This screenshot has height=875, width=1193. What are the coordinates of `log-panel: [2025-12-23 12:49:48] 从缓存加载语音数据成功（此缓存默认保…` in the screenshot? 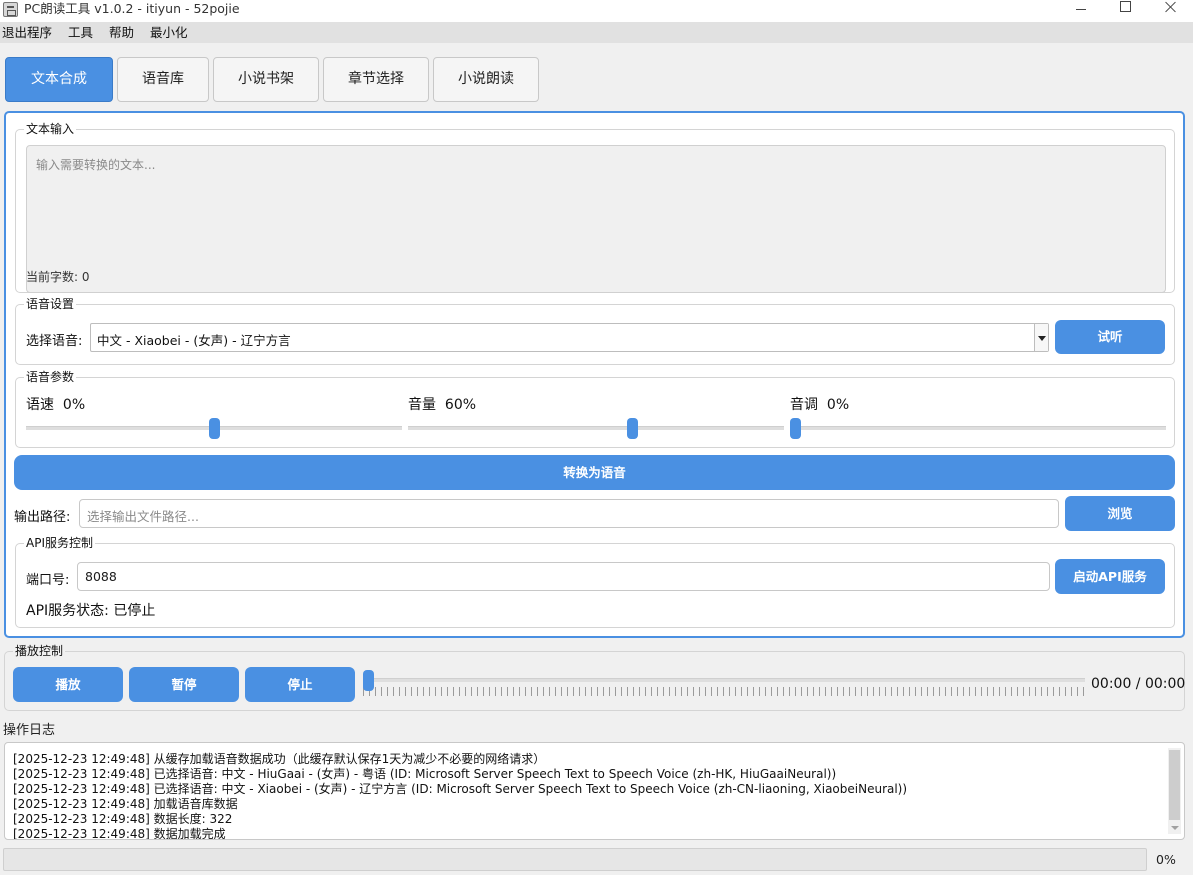 It's located at (594, 791).